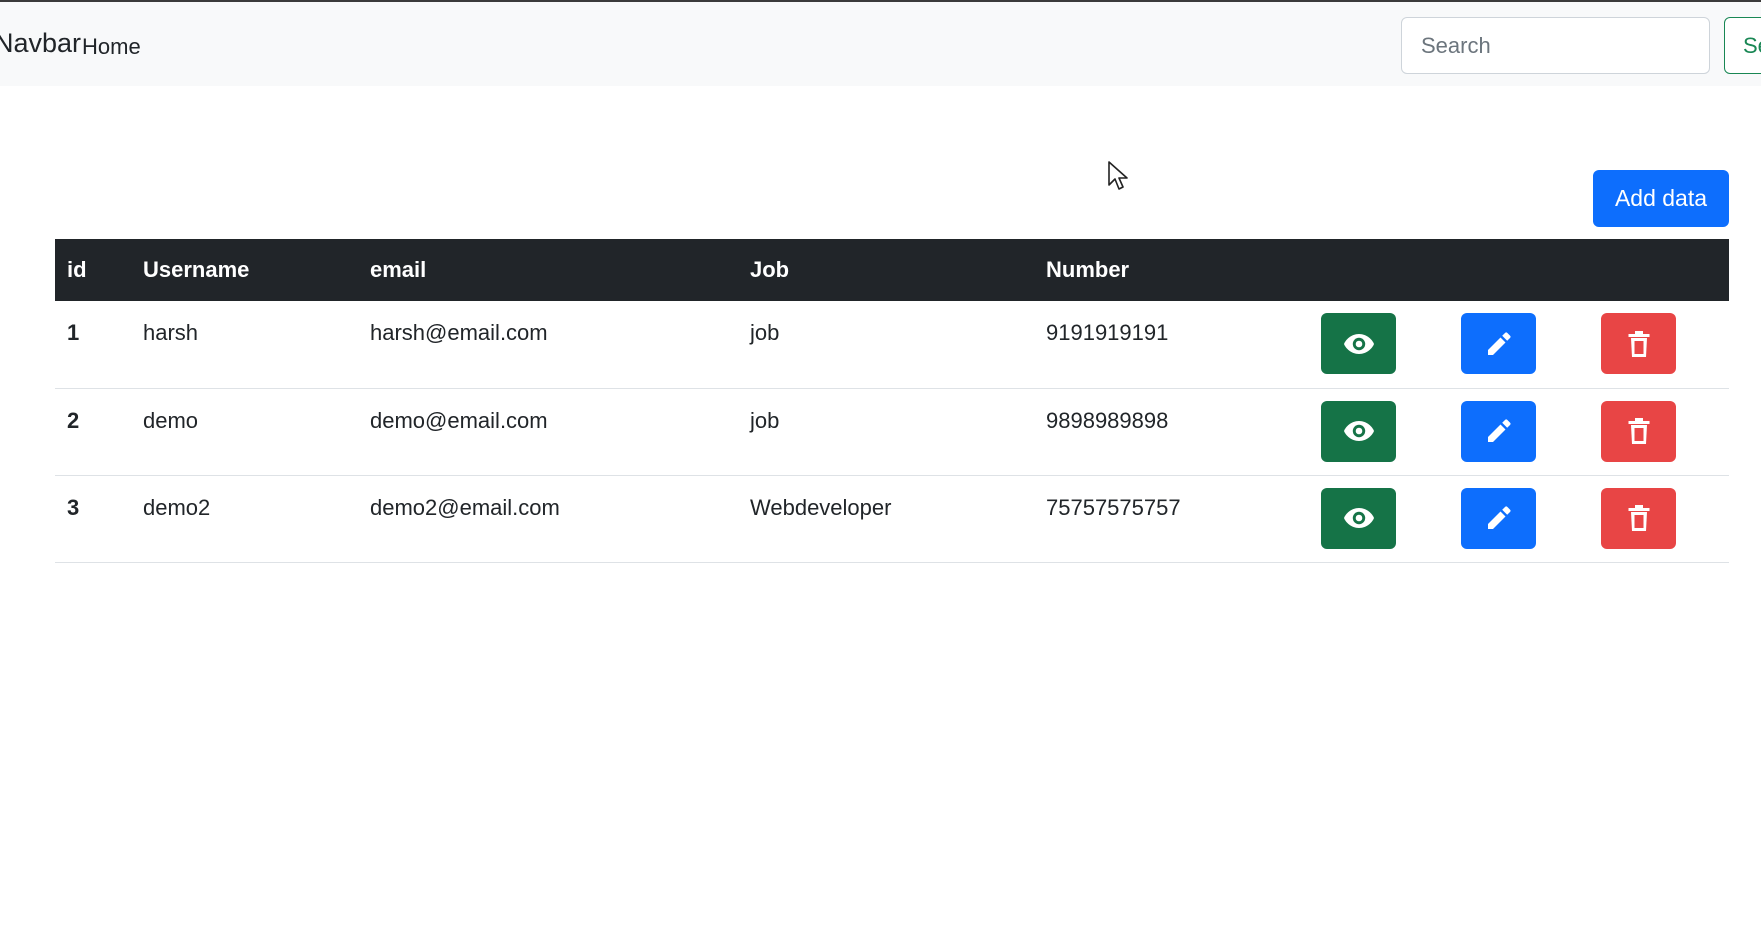  I want to click on cell-number: 9191919191, so click(1171, 345).